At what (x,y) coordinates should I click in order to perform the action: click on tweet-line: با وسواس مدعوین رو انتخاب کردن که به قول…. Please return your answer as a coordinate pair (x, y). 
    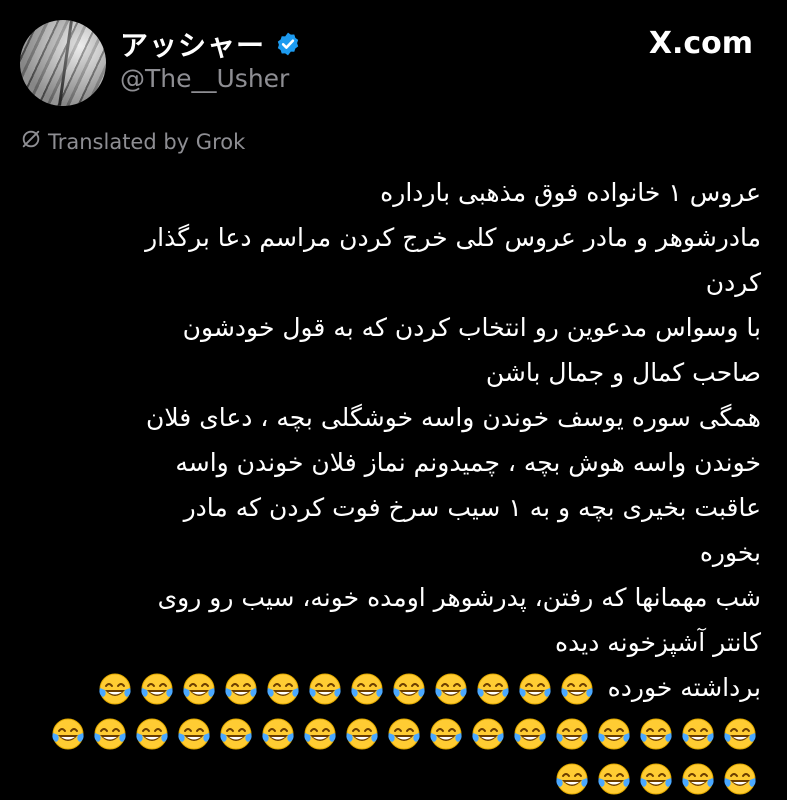
    Looking at the image, I should click on (471, 327).